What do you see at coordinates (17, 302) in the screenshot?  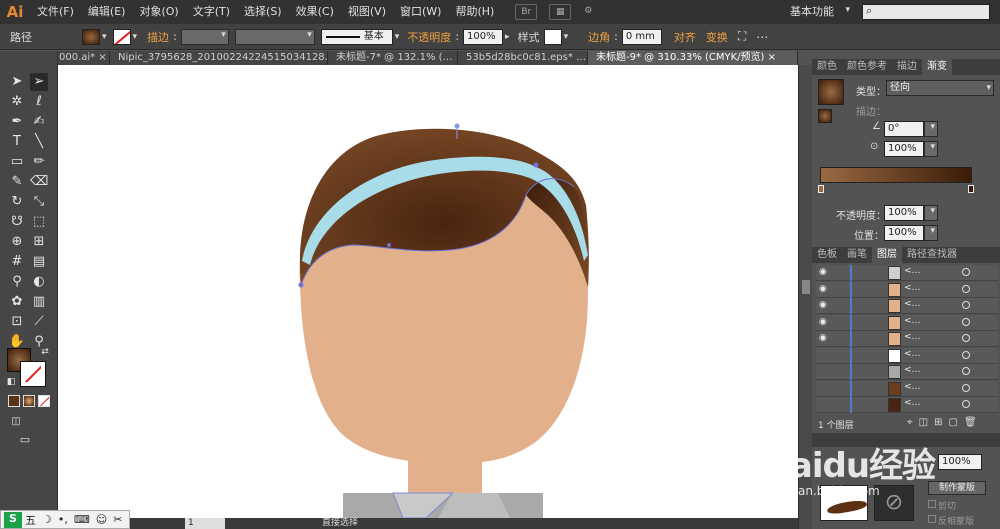 I see `symbol-sprayer-tool-icon: ✿` at bounding box center [17, 302].